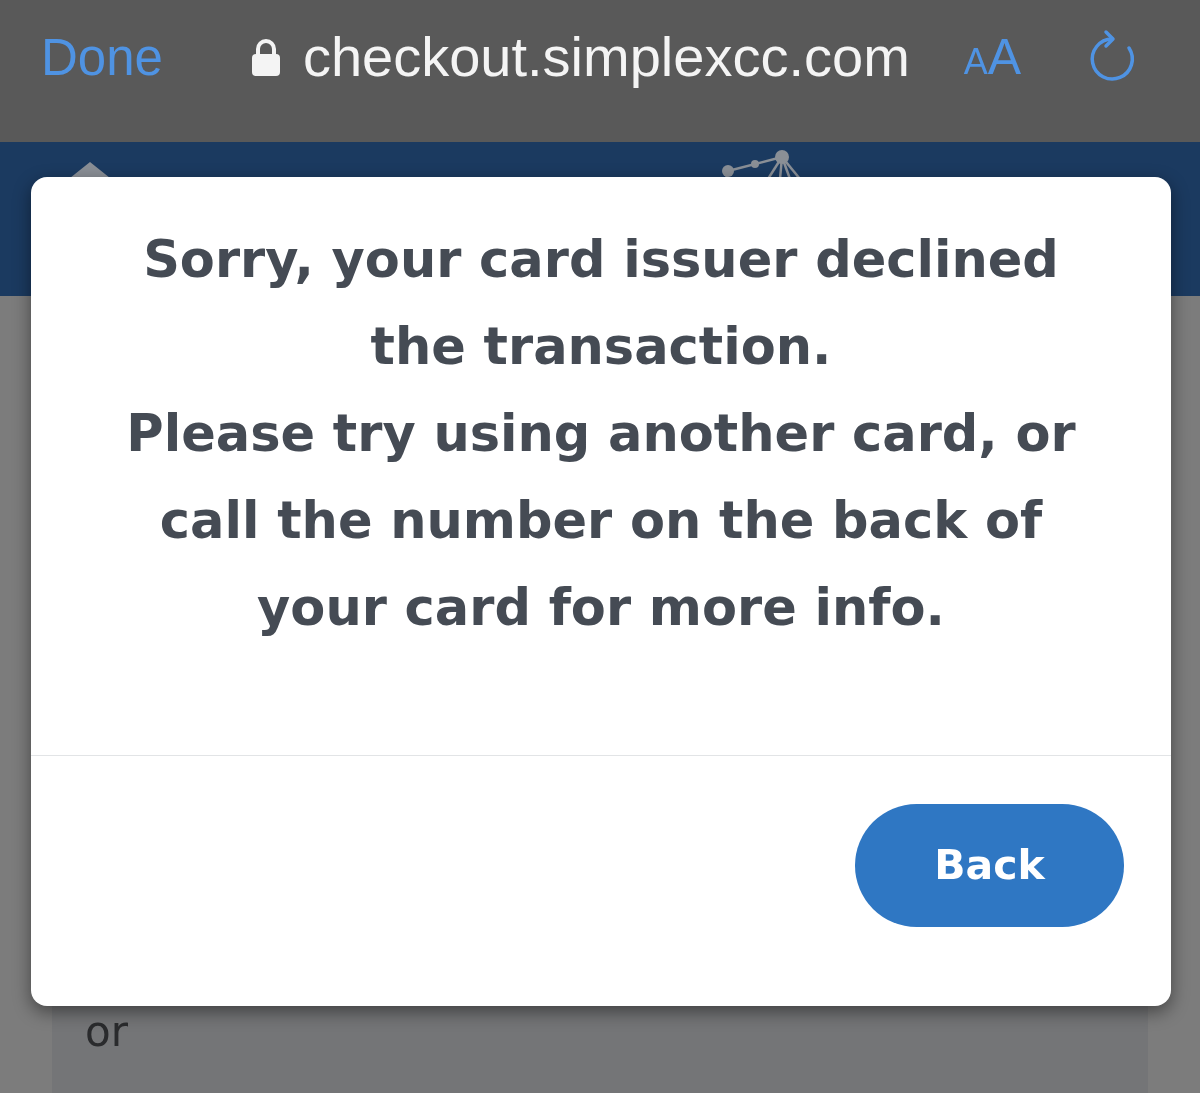  I want to click on back-button: Back, so click(989, 865).